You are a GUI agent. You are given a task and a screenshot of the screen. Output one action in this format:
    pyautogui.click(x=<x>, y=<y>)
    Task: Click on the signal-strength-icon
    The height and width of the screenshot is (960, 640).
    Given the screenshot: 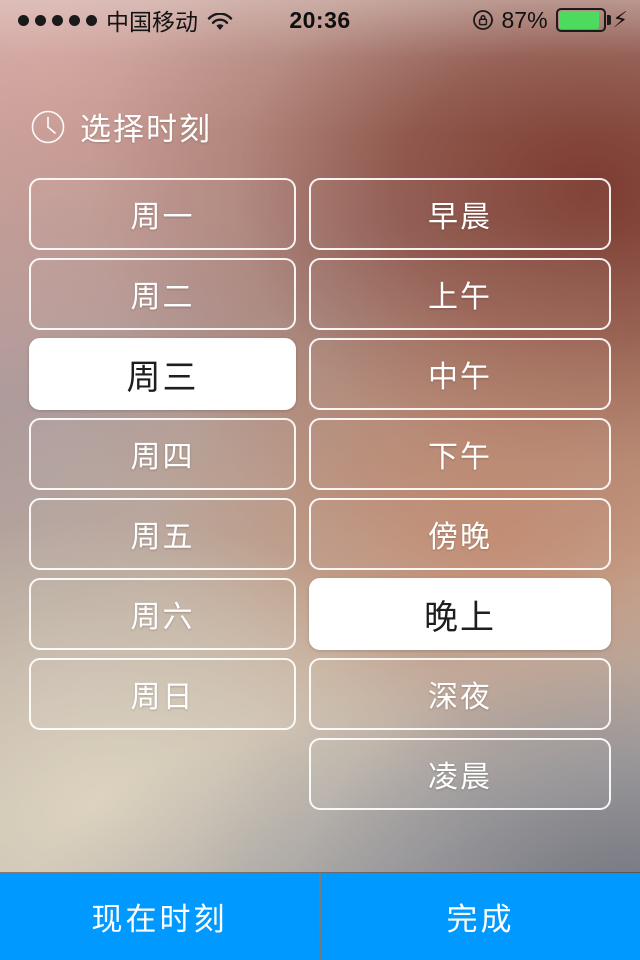 What is the action you would take?
    pyautogui.click(x=57, y=20)
    